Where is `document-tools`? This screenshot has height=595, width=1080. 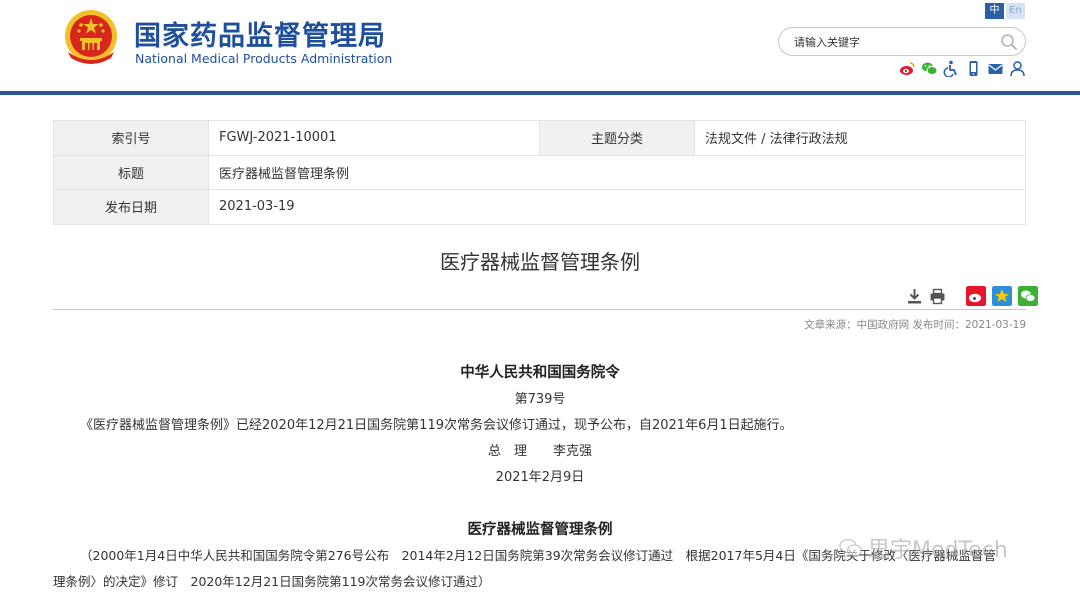
document-tools is located at coordinates (972, 296).